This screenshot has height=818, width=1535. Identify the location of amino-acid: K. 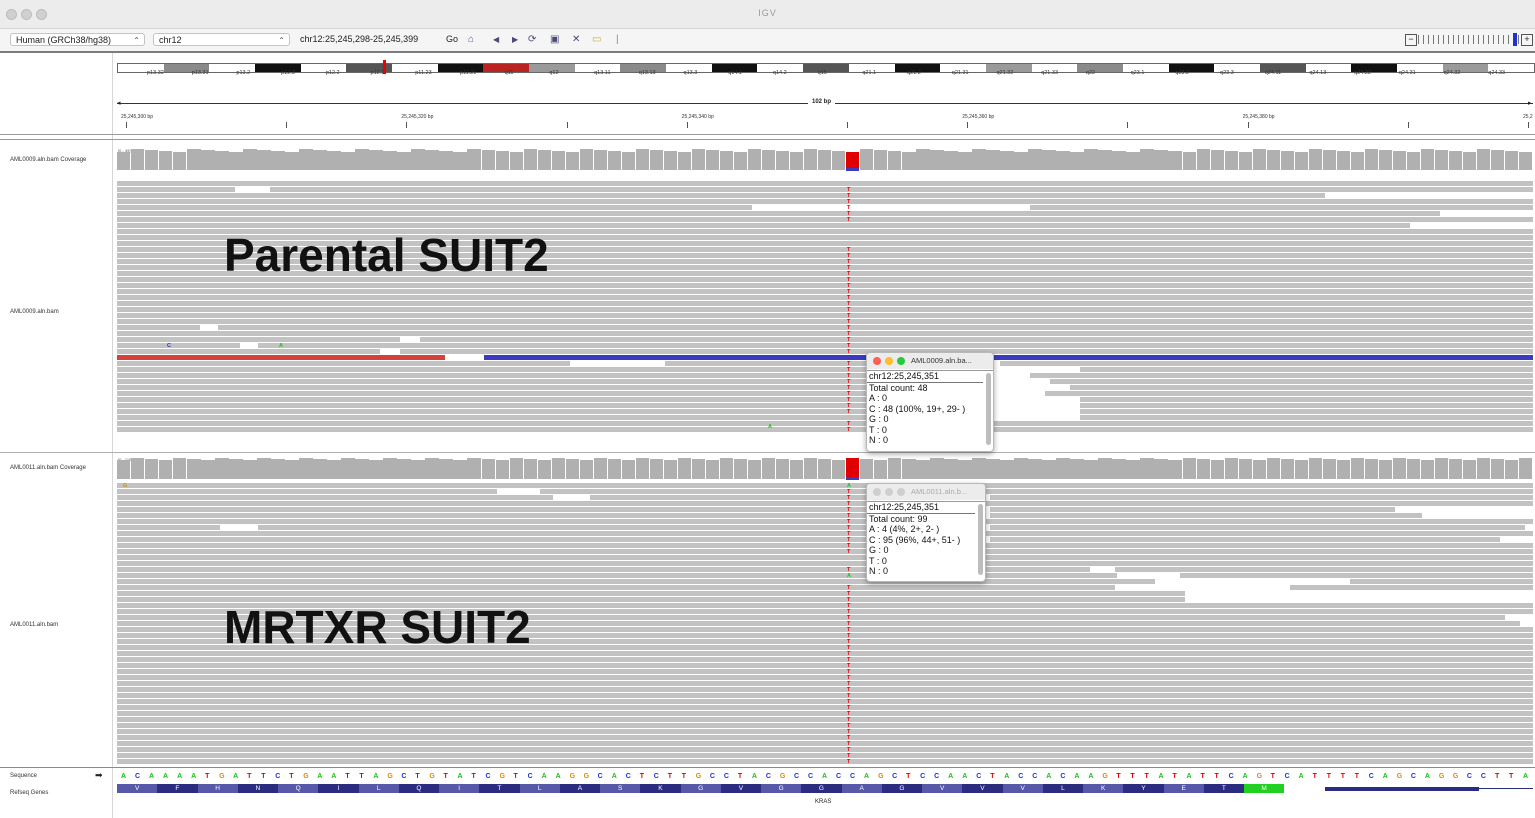
(1103, 788).